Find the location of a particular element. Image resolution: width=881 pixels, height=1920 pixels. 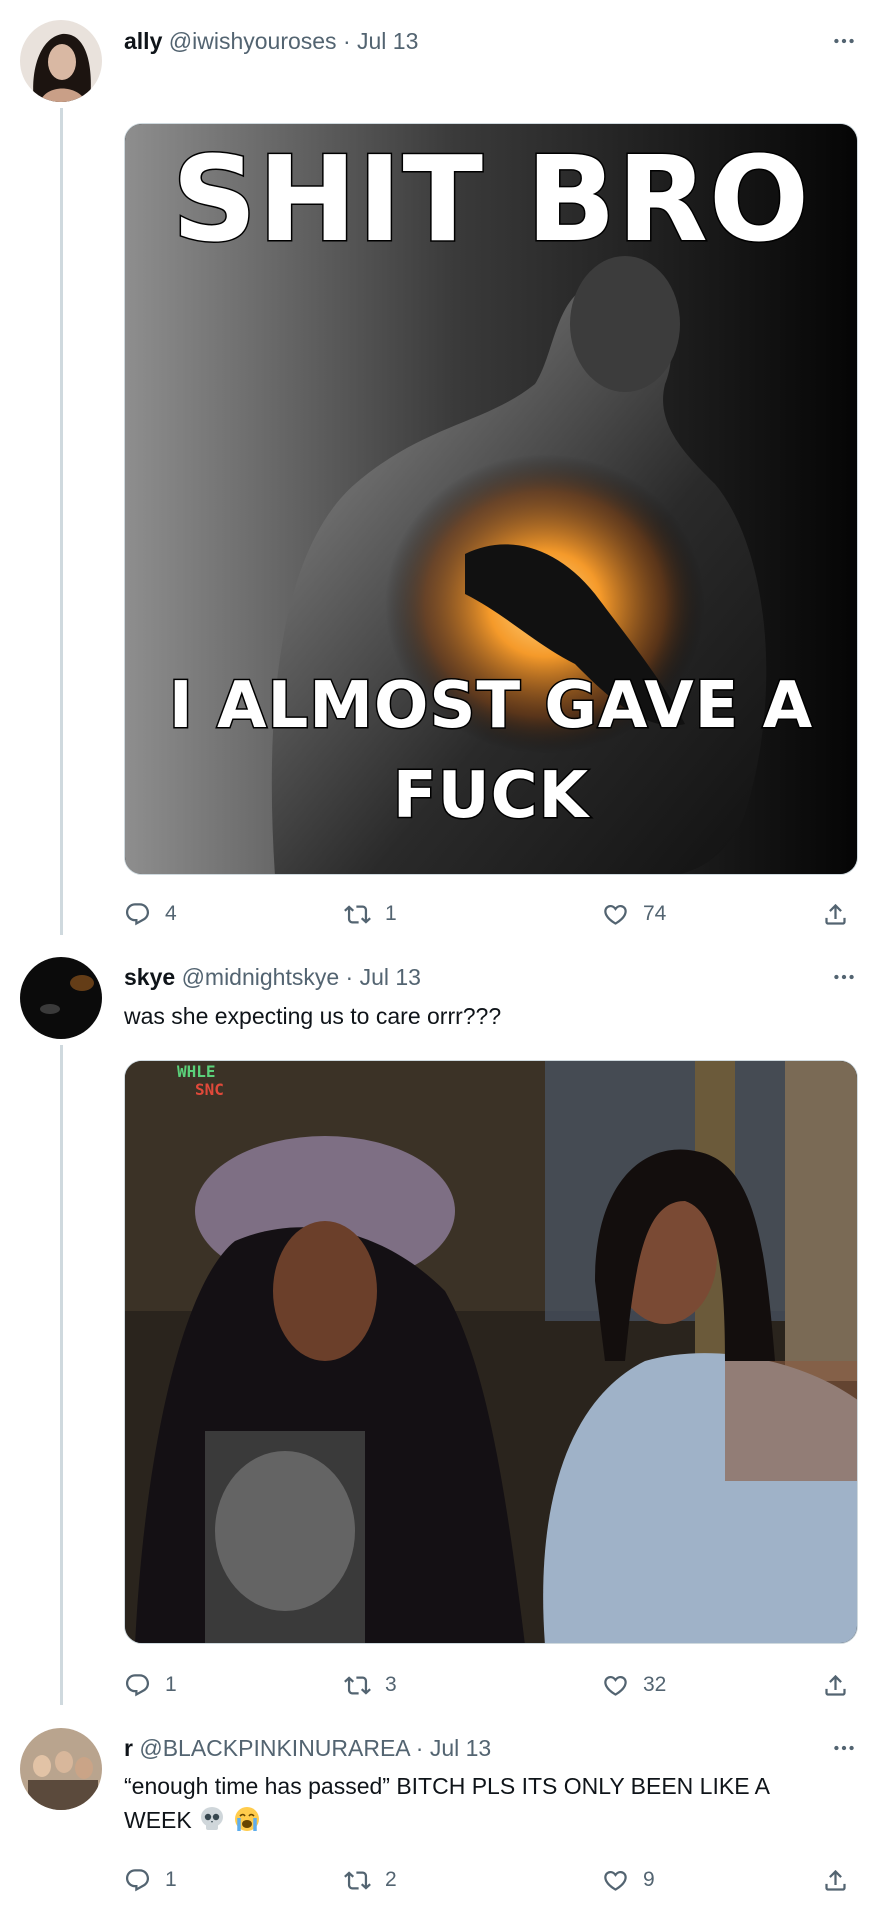

like-count: 32 is located at coordinates (655, 1684).